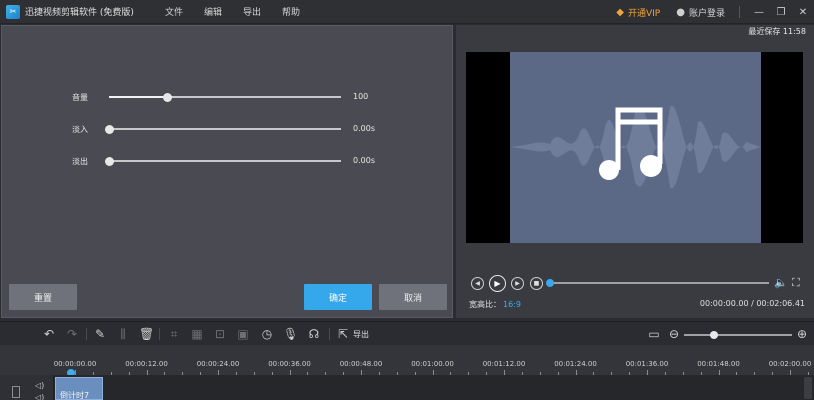 The height and width of the screenshot is (400, 814). I want to click on ruler-tick-label: 00:00:00.00, so click(75, 364).